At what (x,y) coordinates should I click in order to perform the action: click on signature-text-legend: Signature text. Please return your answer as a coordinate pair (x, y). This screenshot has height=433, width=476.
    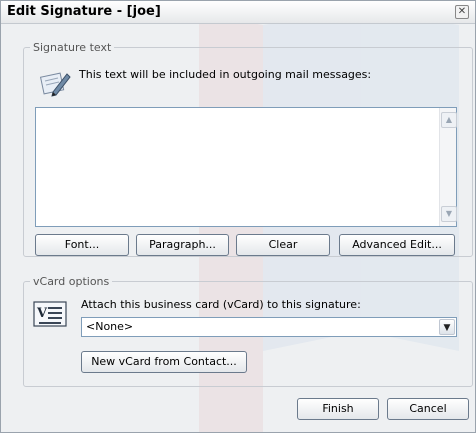
    Looking at the image, I should click on (72, 47).